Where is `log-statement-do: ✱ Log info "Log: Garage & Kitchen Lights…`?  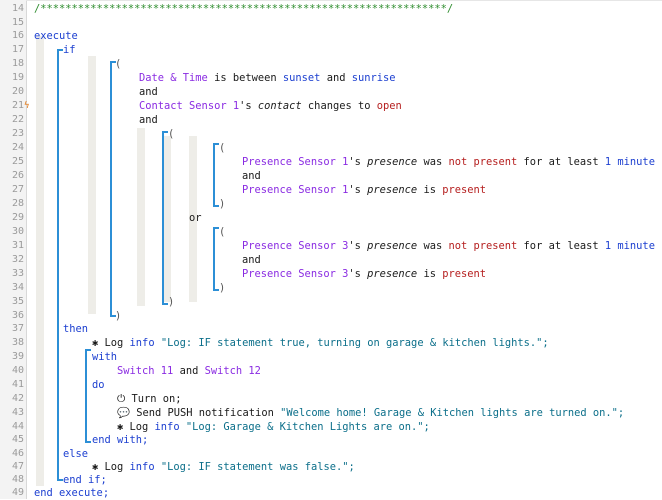
log-statement-do: ✱ Log info "Log: Garage & Kitchen Lights… is located at coordinates (273, 427).